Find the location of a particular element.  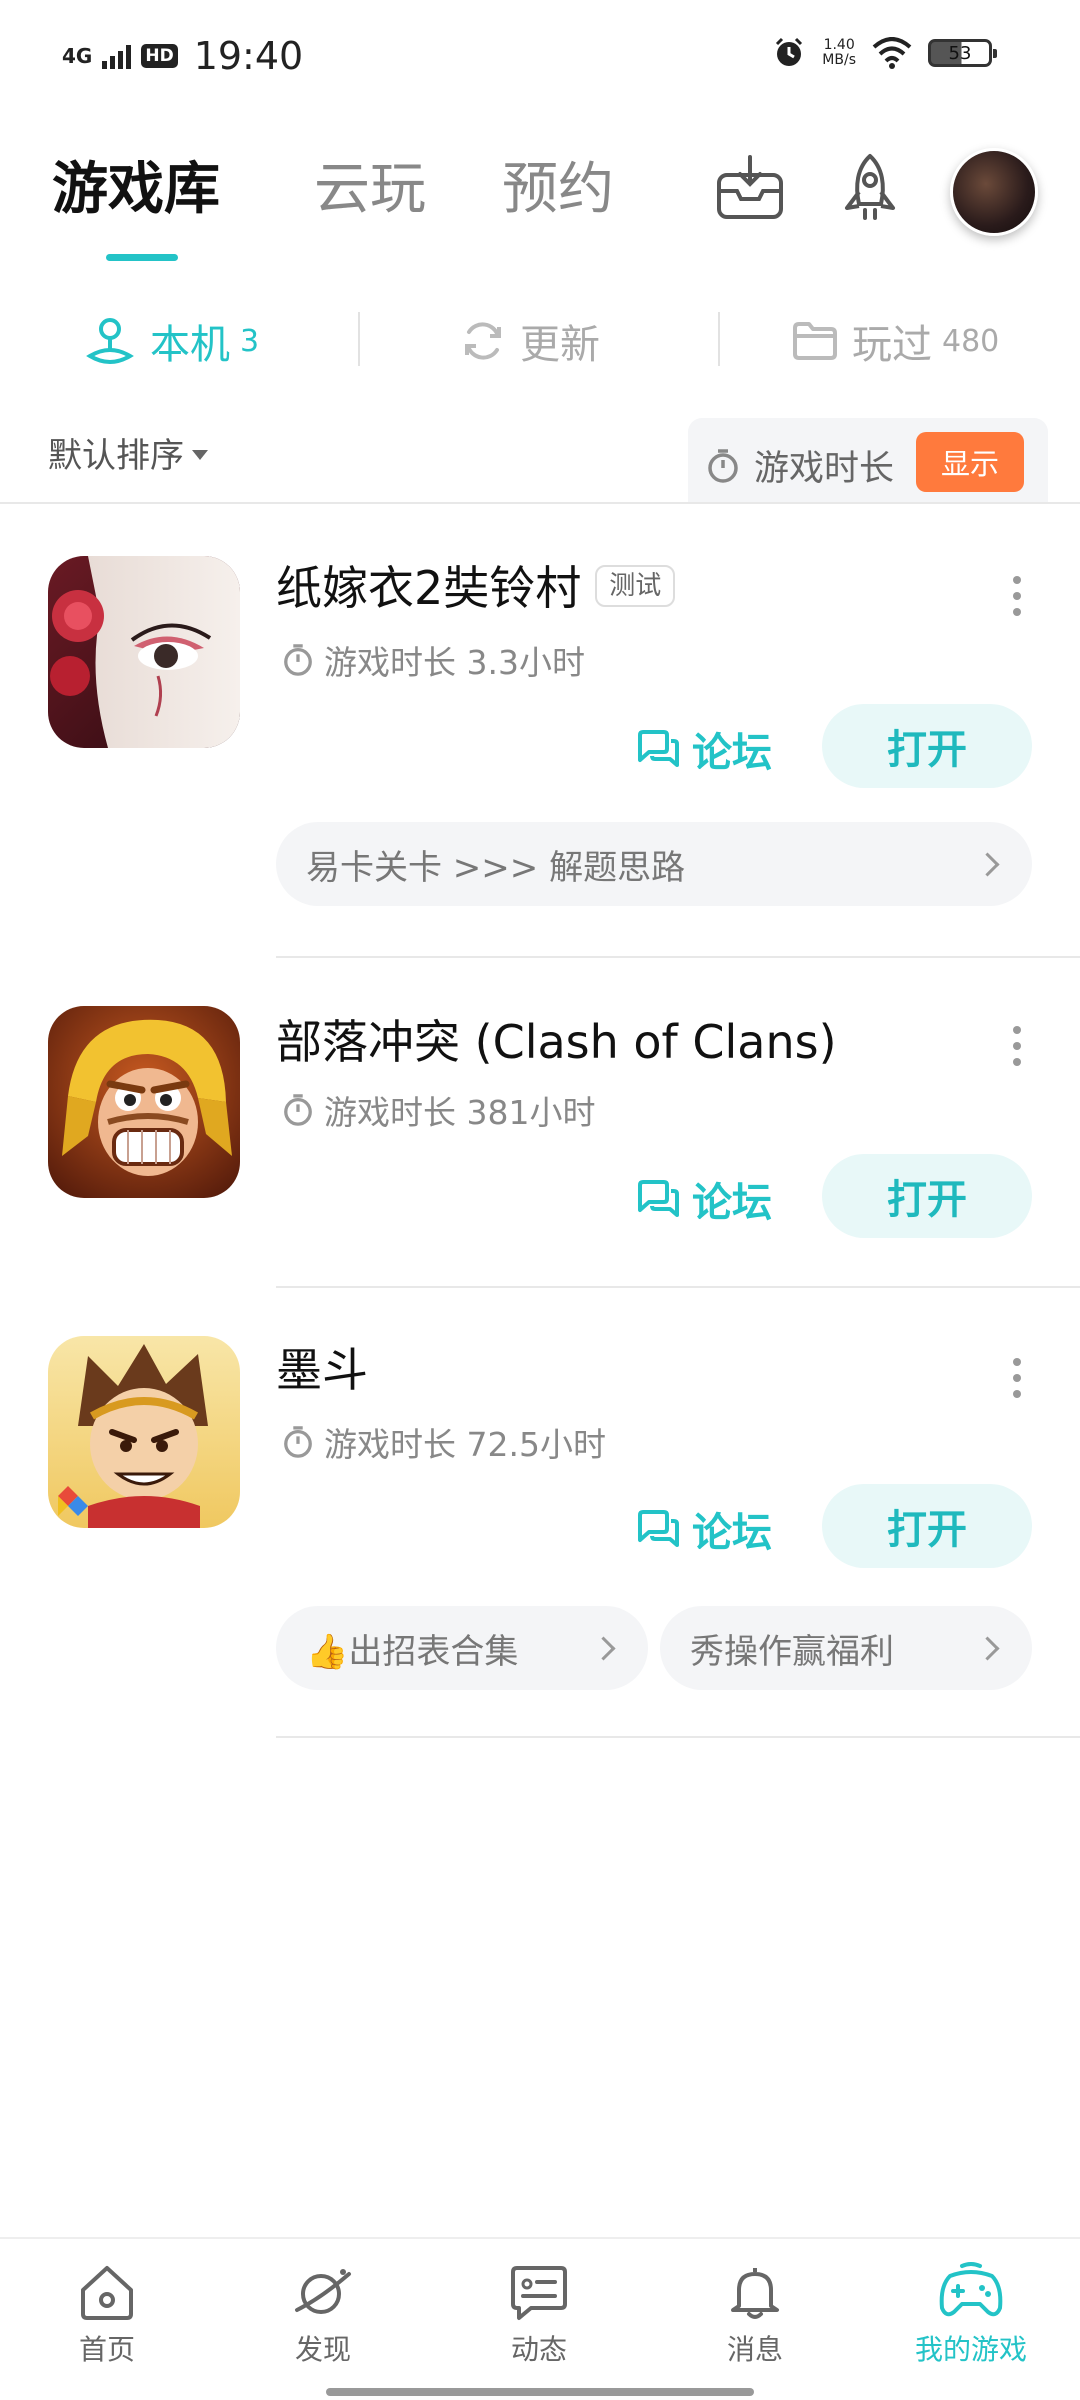

game-art-clash-of-clans is located at coordinates (144, 1102).